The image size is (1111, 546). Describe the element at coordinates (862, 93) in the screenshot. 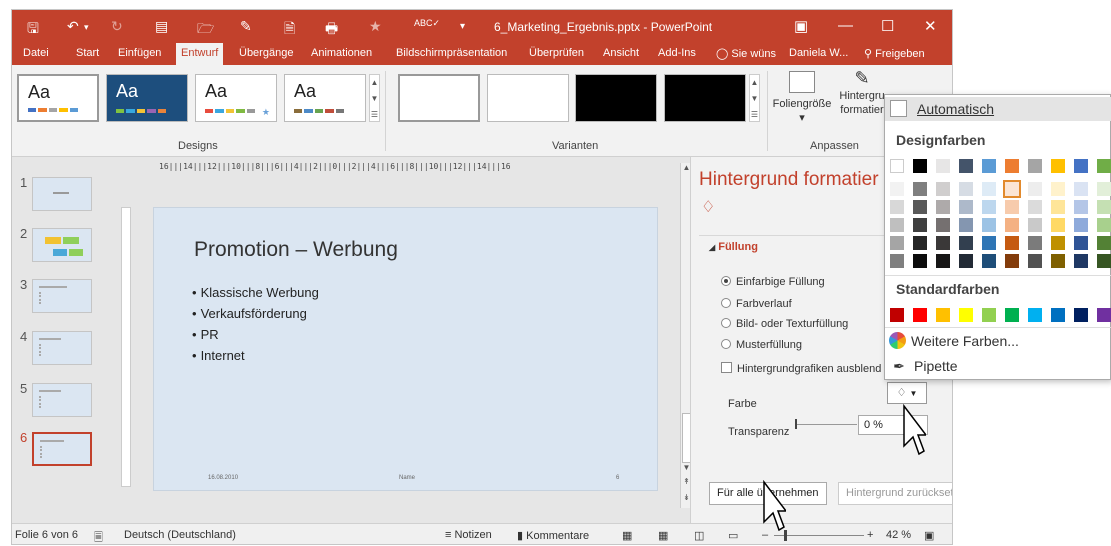

I see `format-background-button: ✎ Hintergru formatier` at that location.